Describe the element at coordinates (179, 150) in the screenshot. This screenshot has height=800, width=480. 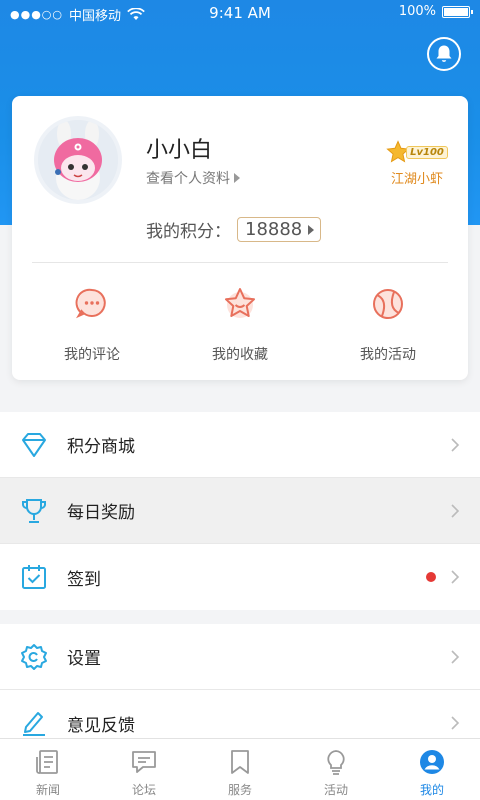
I see `username: 小小白` at that location.